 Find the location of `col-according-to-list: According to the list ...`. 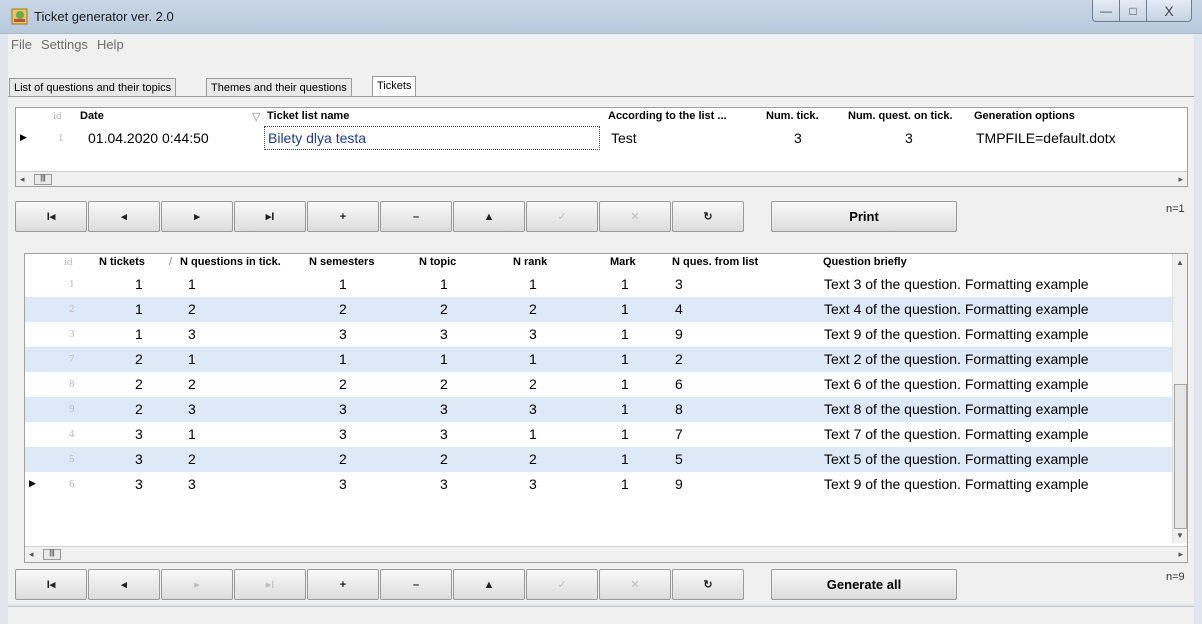

col-according-to-list: According to the list ... is located at coordinates (667, 116).